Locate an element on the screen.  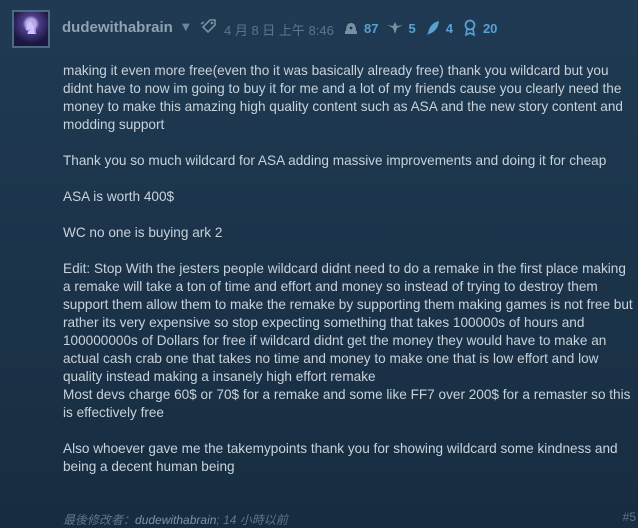
stat-posts: 4 is located at coordinates (438, 28).